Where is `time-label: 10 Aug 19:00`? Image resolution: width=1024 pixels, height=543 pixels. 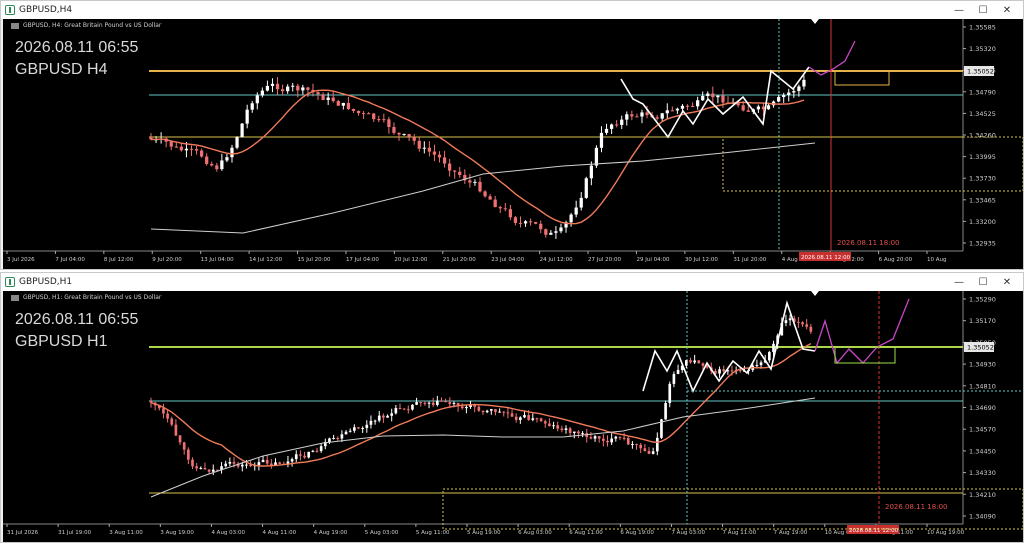
time-label: 10 Aug 19:00 is located at coordinates (946, 533).